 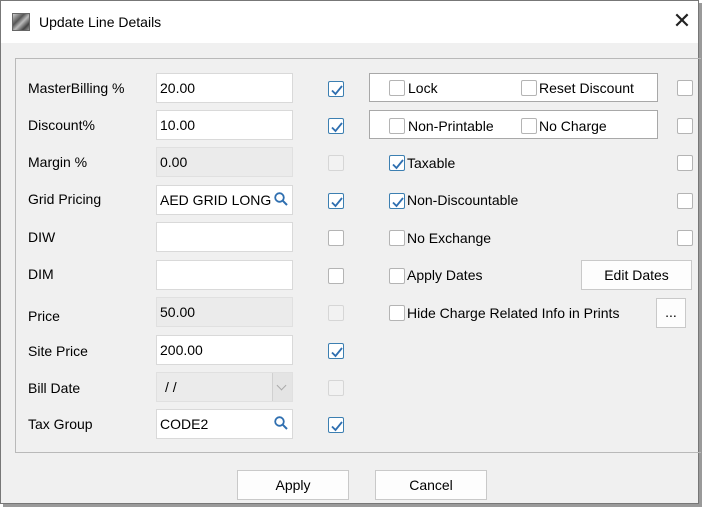 I want to click on cancel-button: Cancel, so click(x=431, y=485).